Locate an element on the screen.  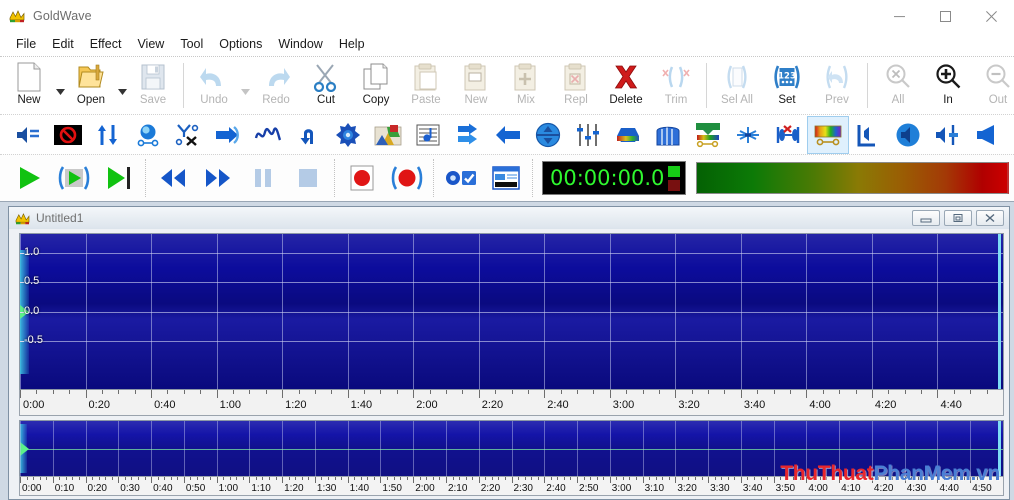
close-icon is located at coordinates (991, 16).